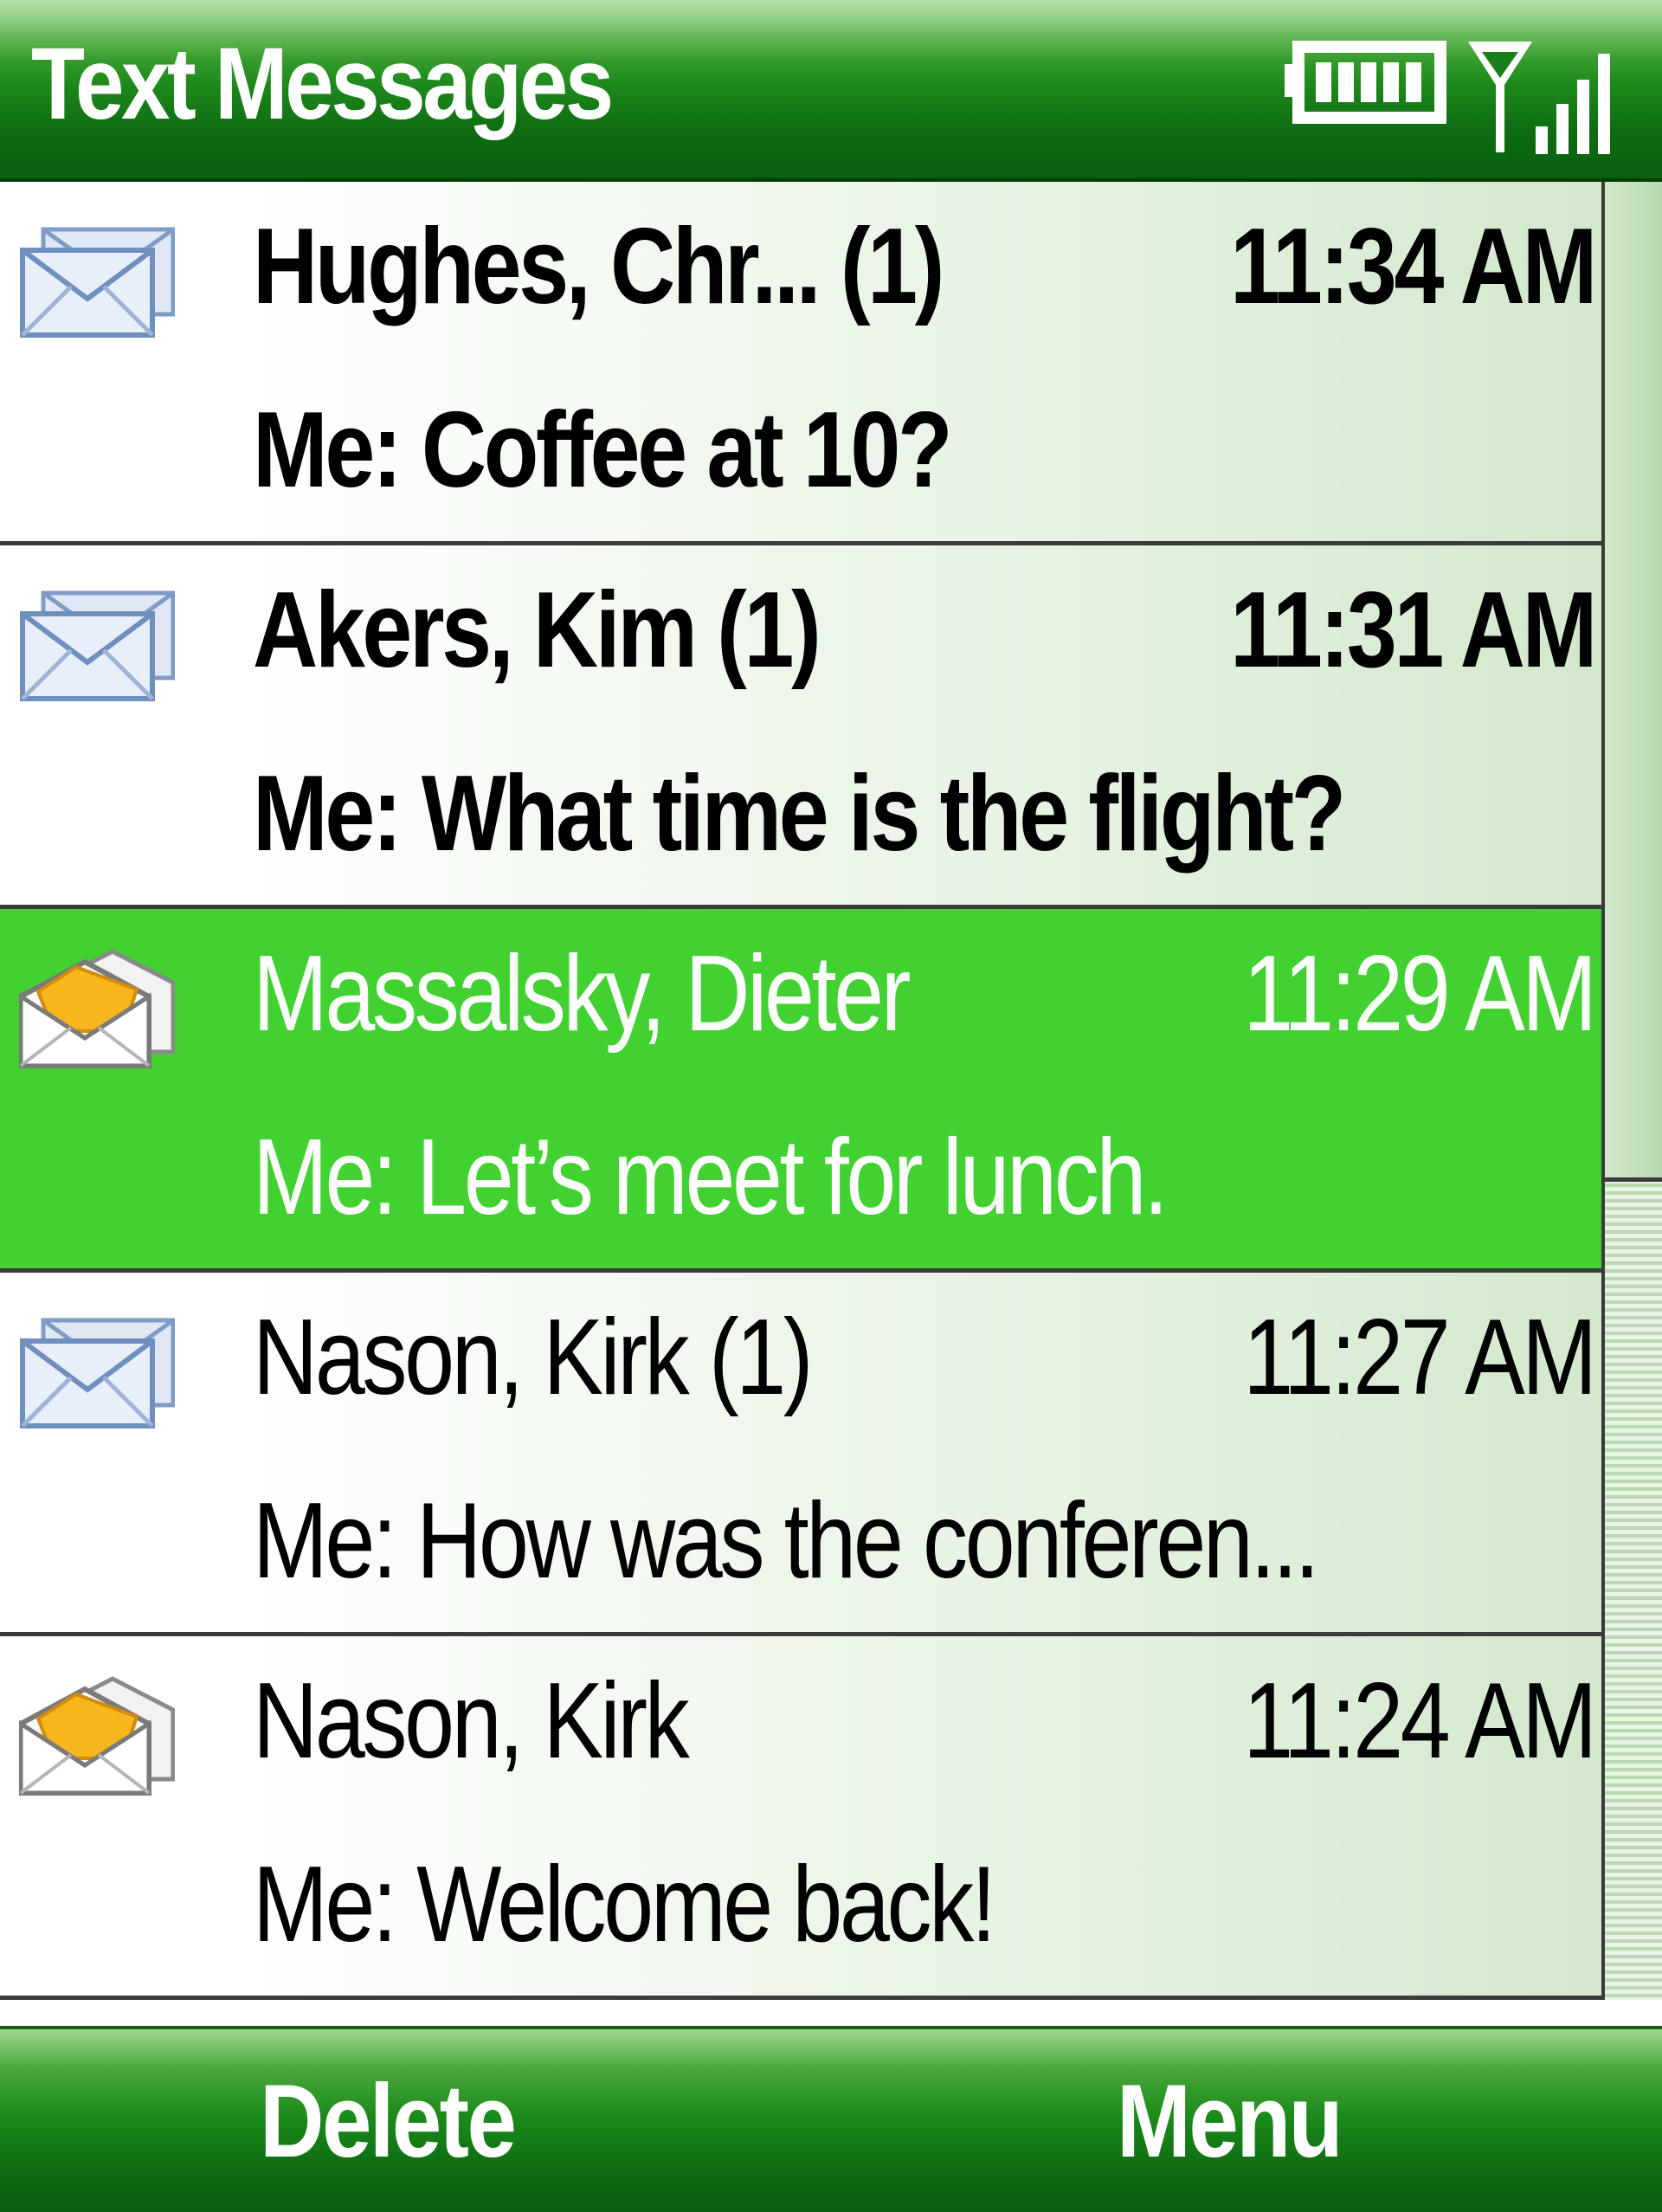 The width and height of the screenshot is (1662, 2212). Describe the element at coordinates (471, 1721) in the screenshot. I see `message-sender: Nason, Kirk` at that location.